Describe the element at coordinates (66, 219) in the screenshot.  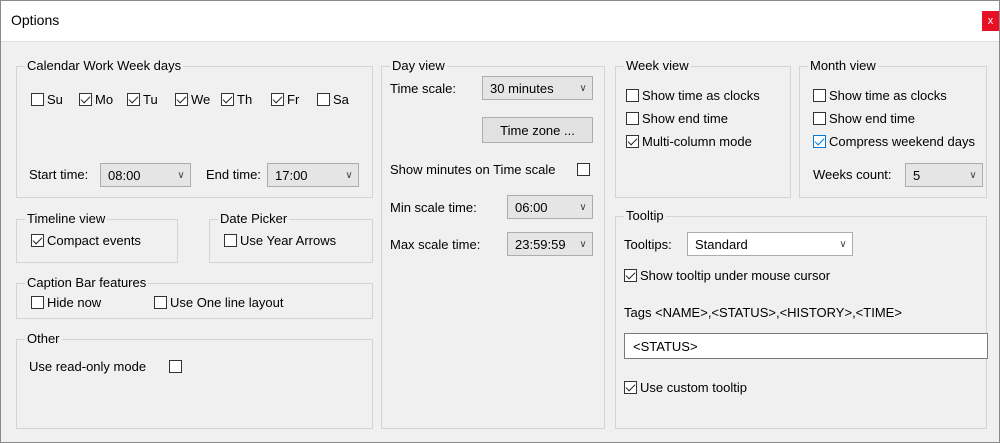
I see `group-label: Timeline view` at that location.